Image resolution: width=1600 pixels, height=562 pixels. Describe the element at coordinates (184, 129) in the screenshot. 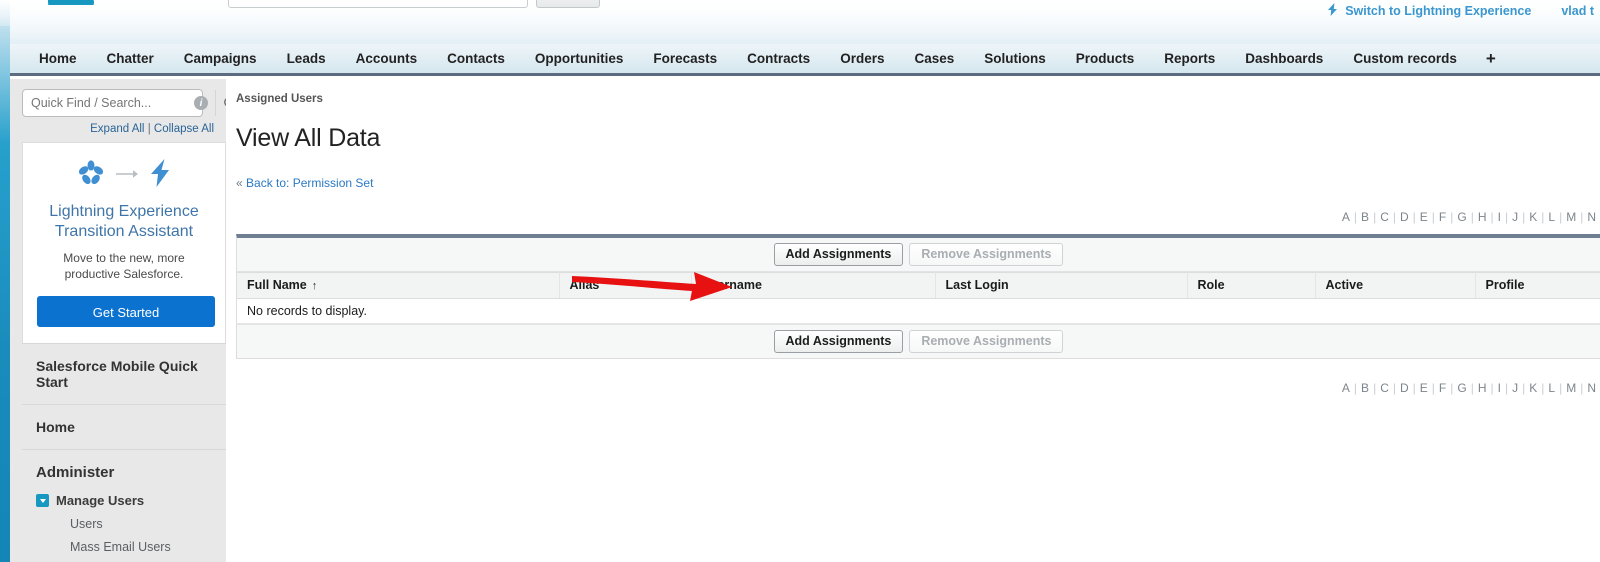

I see `collapse-all-link: Collapse All` at that location.